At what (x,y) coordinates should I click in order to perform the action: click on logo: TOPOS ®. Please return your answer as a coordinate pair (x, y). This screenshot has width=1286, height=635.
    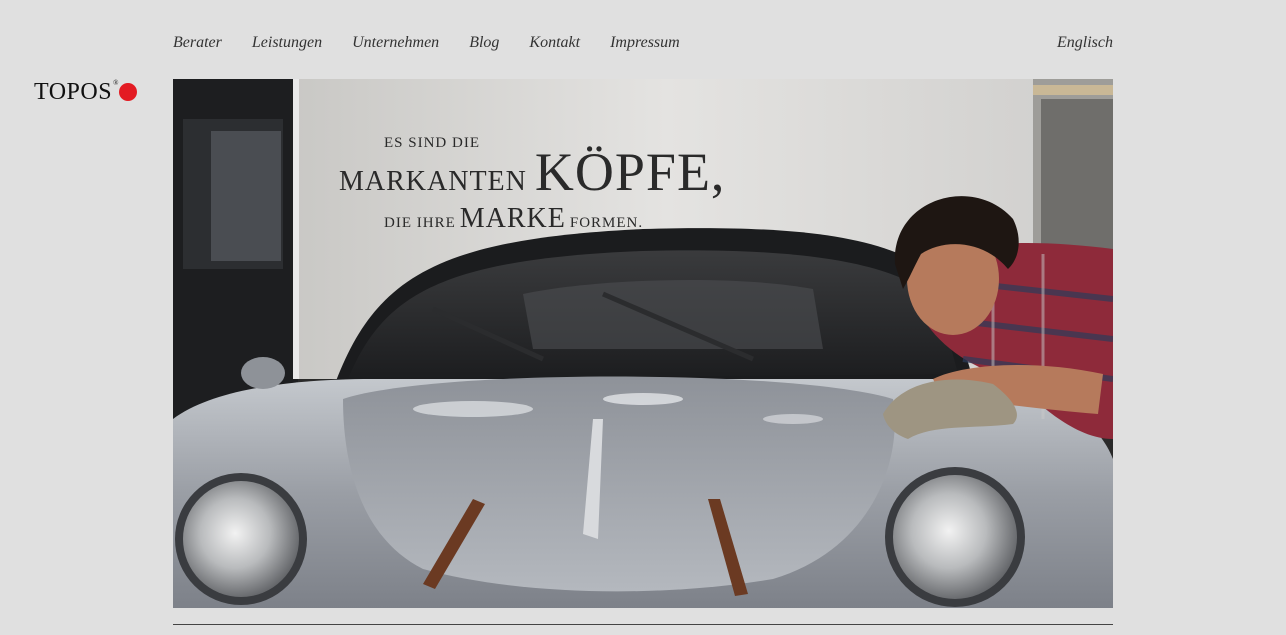
    Looking at the image, I should click on (86, 92).